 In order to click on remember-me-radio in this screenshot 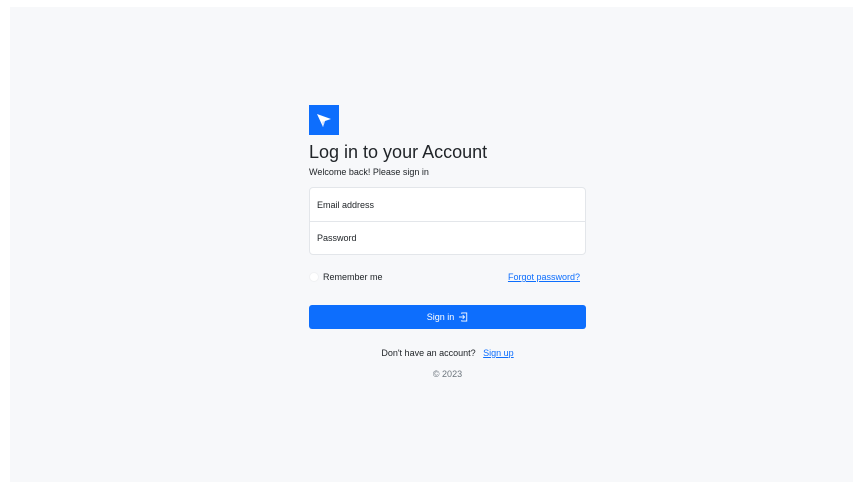, I will do `click(314, 277)`.